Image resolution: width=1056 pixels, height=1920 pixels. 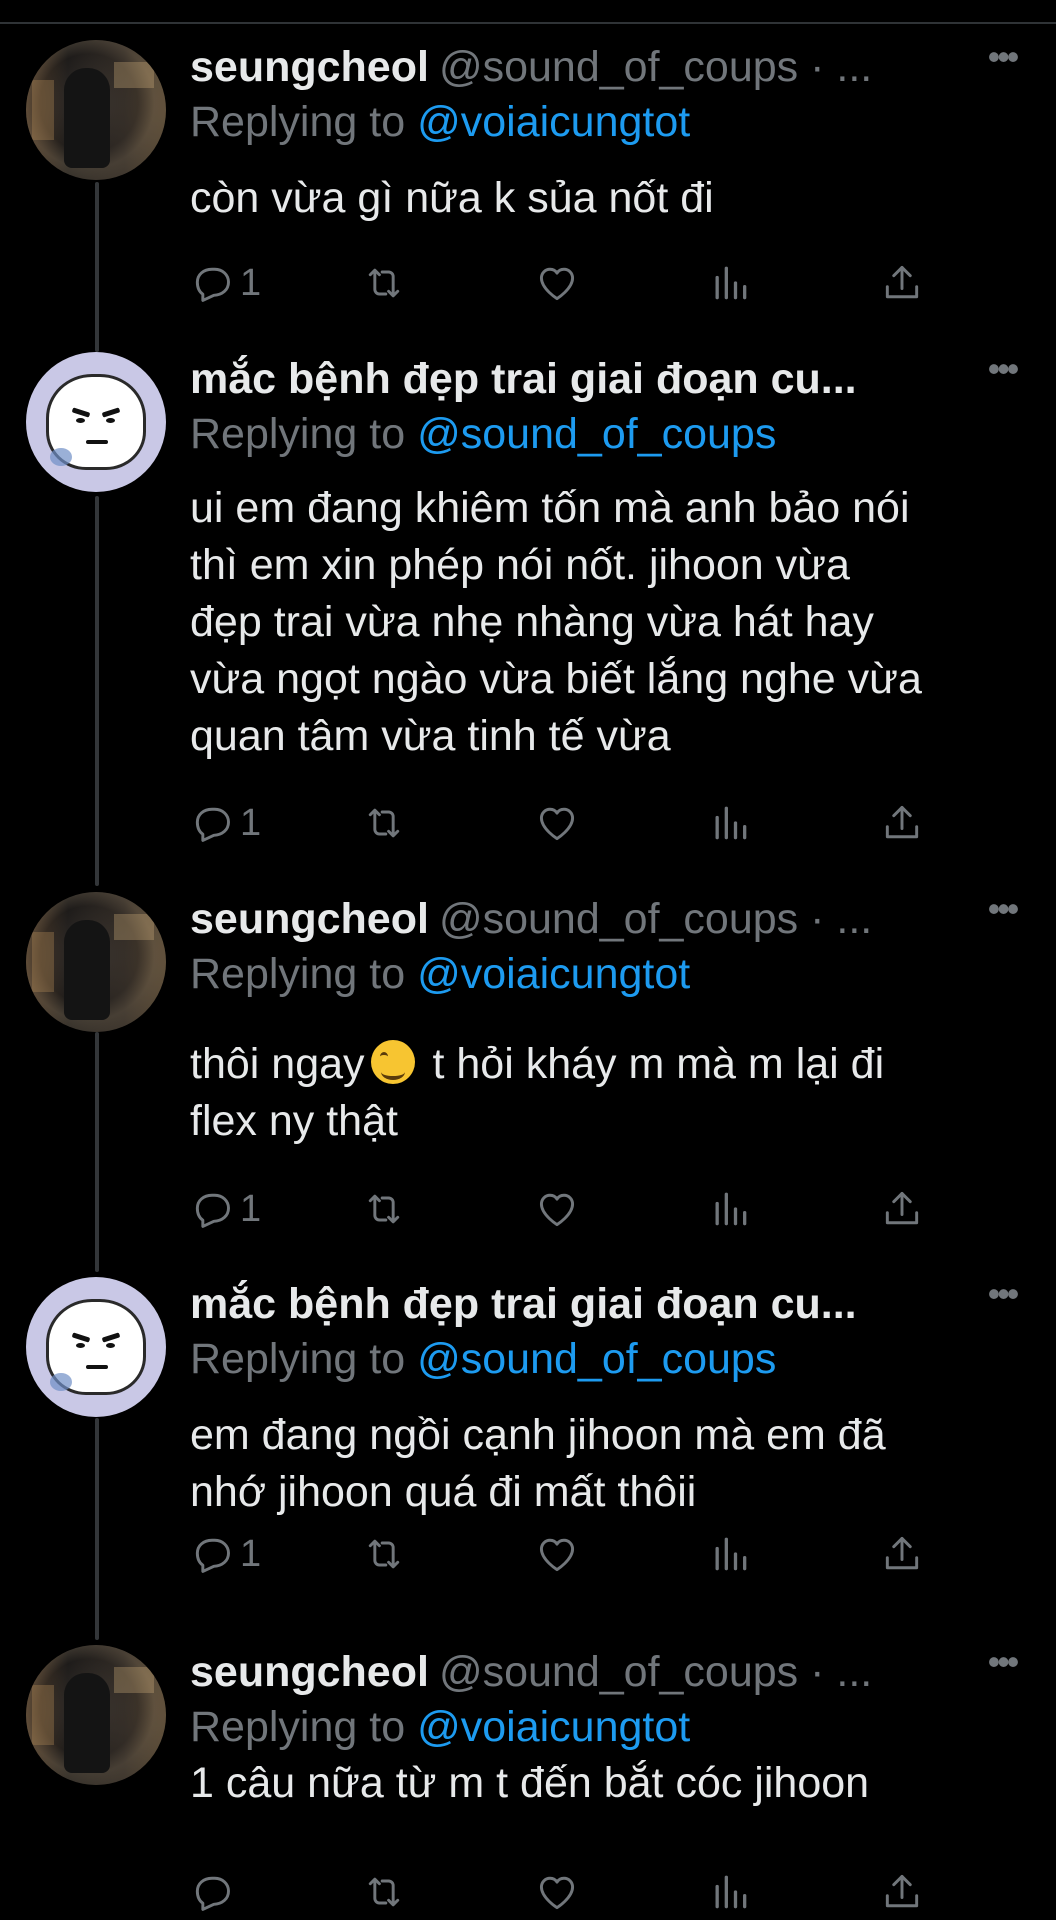 I want to click on top-divider, so click(x=528, y=23).